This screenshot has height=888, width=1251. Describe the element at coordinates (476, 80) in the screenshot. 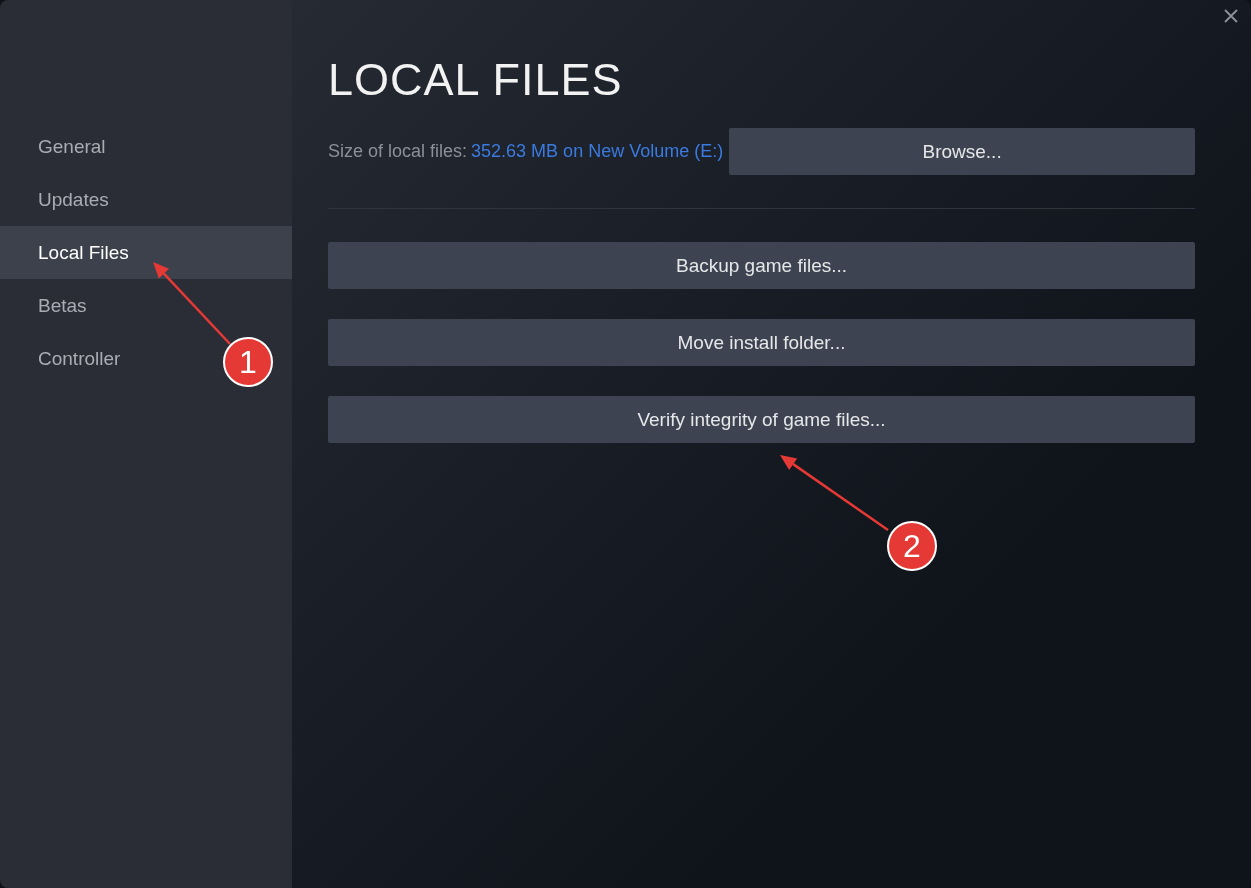

I see `page-title: LOCAL FILES` at that location.